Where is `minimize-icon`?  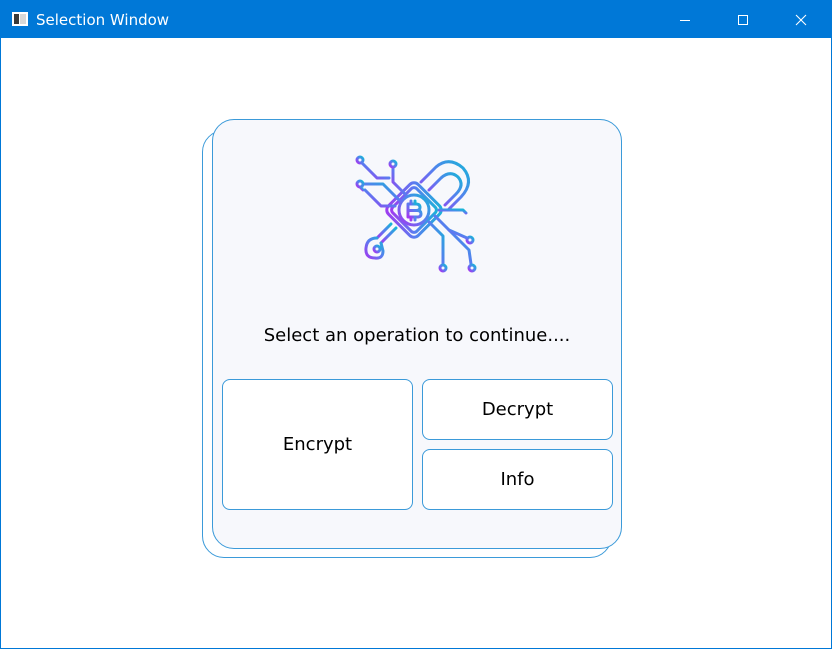 minimize-icon is located at coordinates (685, 20).